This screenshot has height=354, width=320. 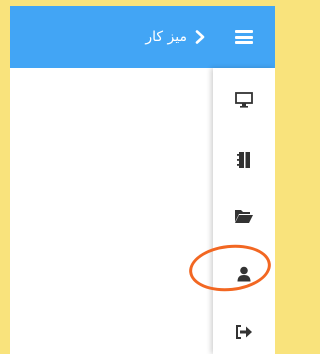 I want to click on sidebar-item-books, so click(x=244, y=160).